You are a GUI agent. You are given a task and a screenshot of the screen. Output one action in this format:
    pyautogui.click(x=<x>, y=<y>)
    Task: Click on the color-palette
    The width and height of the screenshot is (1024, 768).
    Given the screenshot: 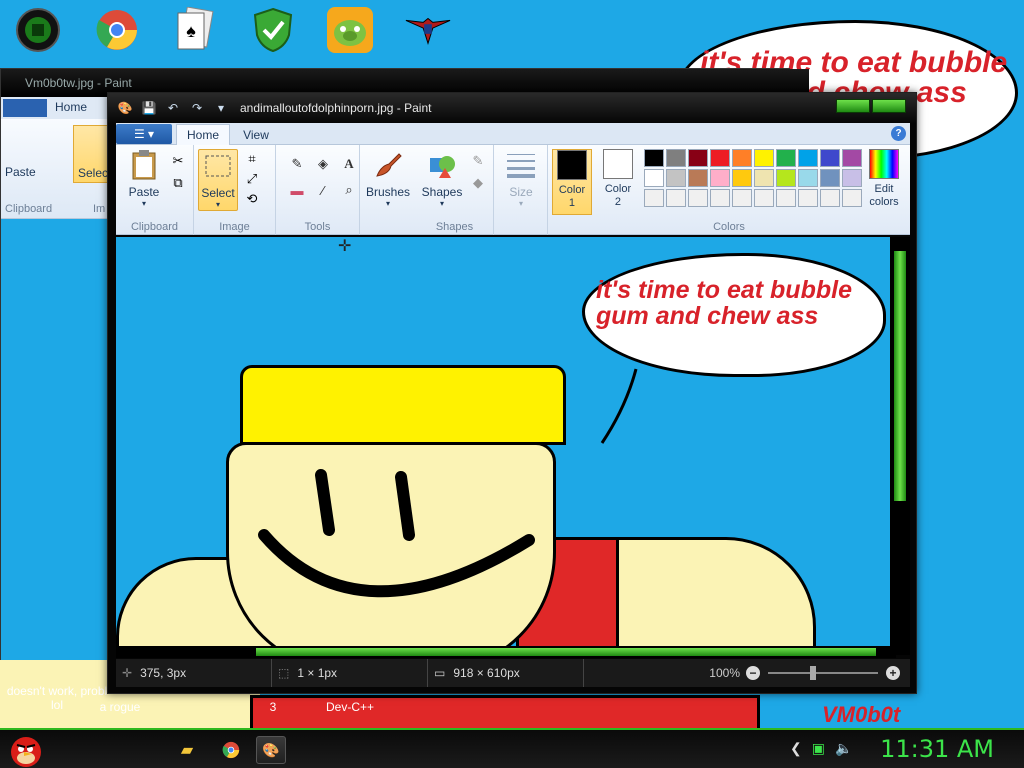 What is the action you would take?
    pyautogui.click(x=753, y=178)
    